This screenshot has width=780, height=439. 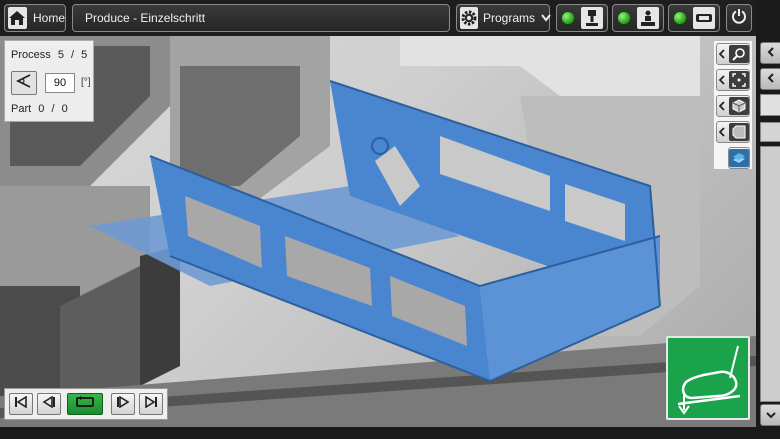 I want to click on home-label: Home, so click(x=48, y=18).